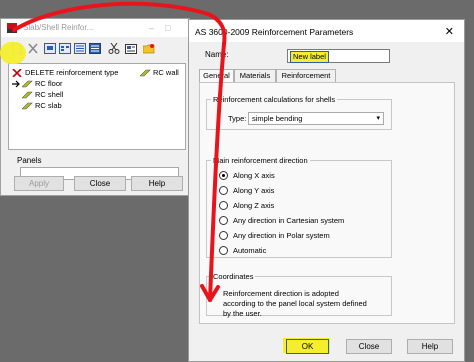 This screenshot has height=362, width=474. What do you see at coordinates (274, 32) in the screenshot?
I see `dialog-title: AS 3600-2009 Reinforcement Parameters` at bounding box center [274, 32].